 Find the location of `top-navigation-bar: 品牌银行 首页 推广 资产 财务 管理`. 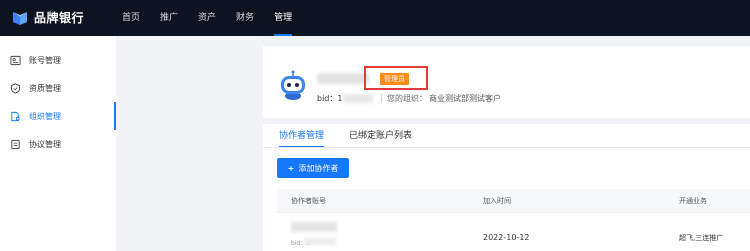

top-navigation-bar: 品牌银行 首页 推广 资产 财务 管理 is located at coordinates (375, 18).